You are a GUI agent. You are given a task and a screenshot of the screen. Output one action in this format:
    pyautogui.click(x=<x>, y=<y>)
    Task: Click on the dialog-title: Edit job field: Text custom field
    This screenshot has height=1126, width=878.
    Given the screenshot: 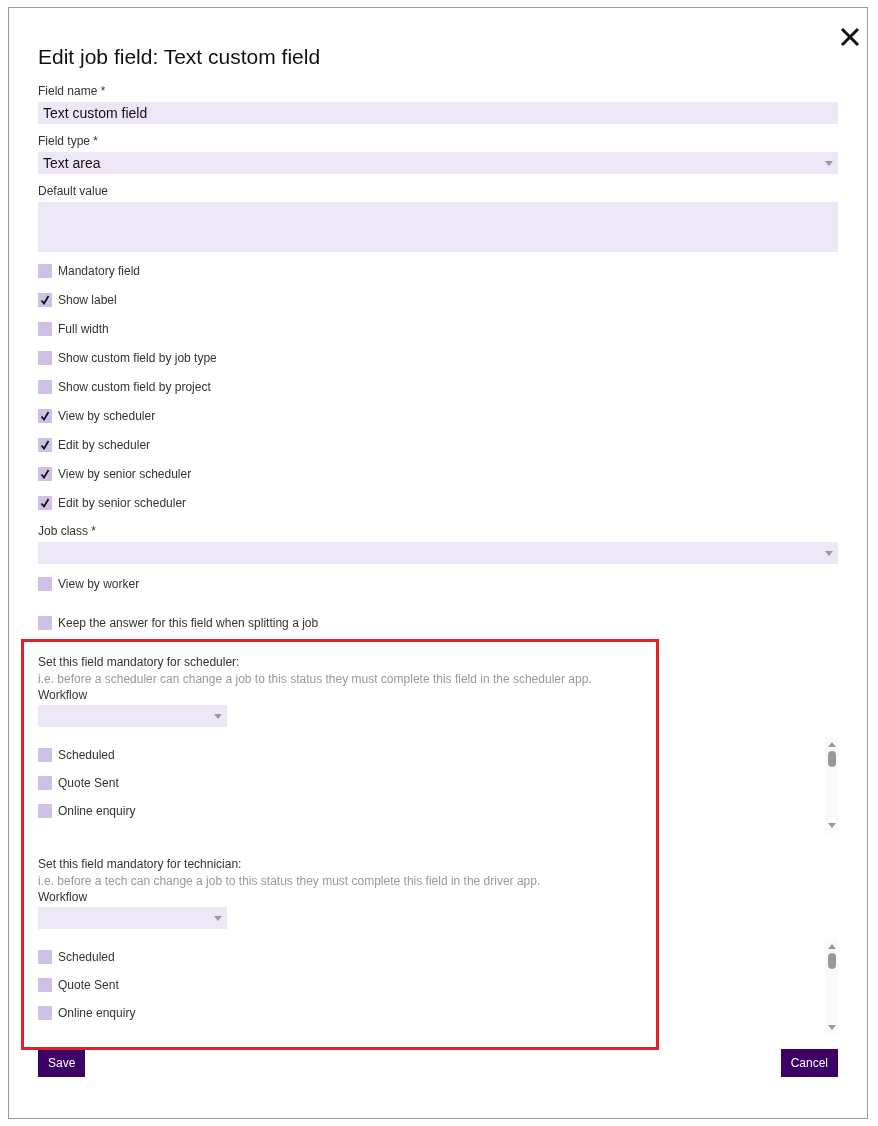 What is the action you would take?
    pyautogui.click(x=179, y=57)
    